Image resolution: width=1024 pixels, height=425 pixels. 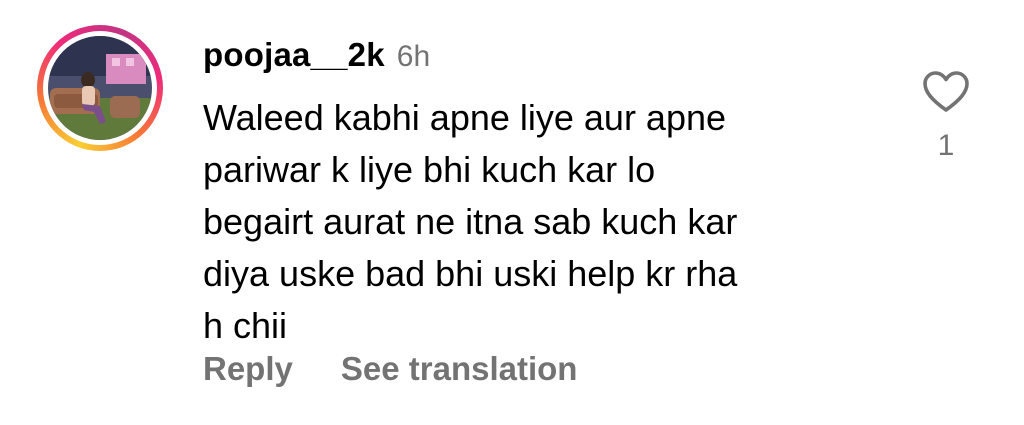 I want to click on avatar-ring-gap, so click(x=100, y=88).